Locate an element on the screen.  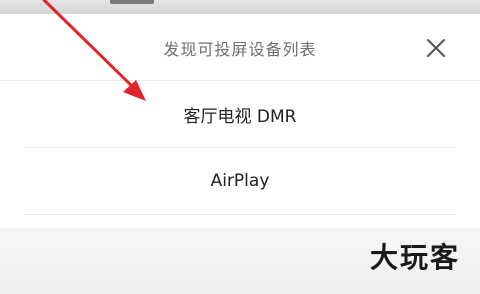
watermark-logo: 大玩客 is located at coordinates (414, 257).